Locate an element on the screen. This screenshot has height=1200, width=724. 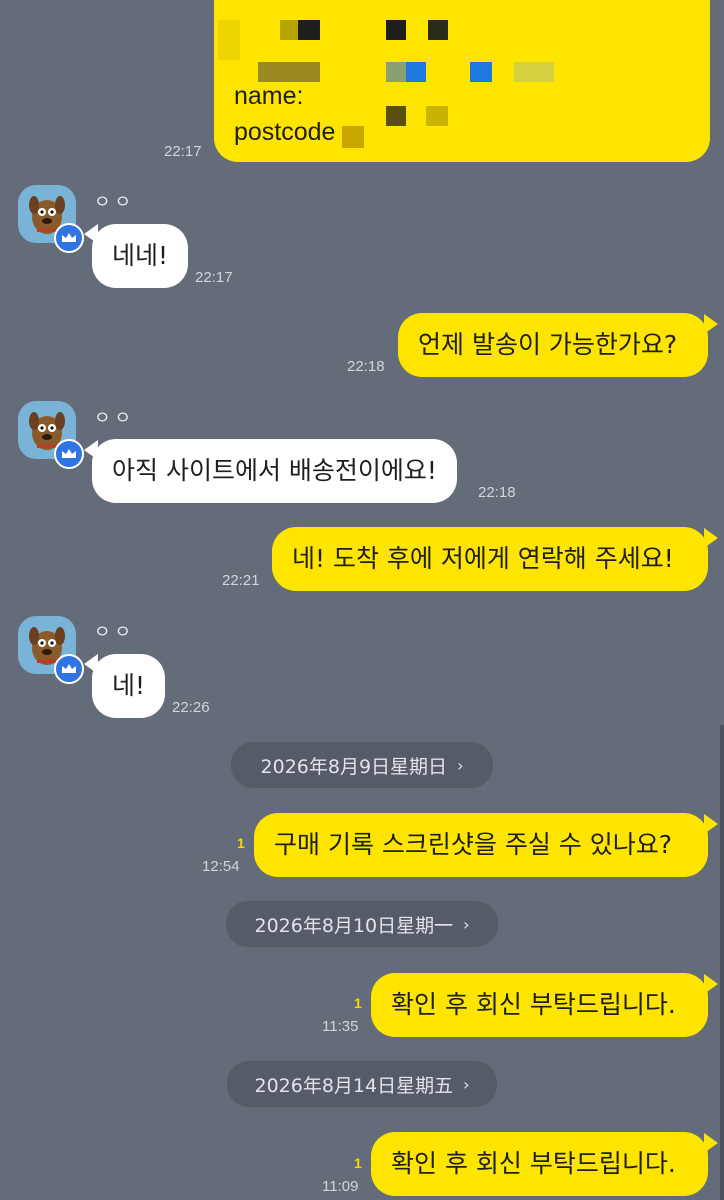
date-label: 2026年8月10日星期一 is located at coordinates (354, 925).